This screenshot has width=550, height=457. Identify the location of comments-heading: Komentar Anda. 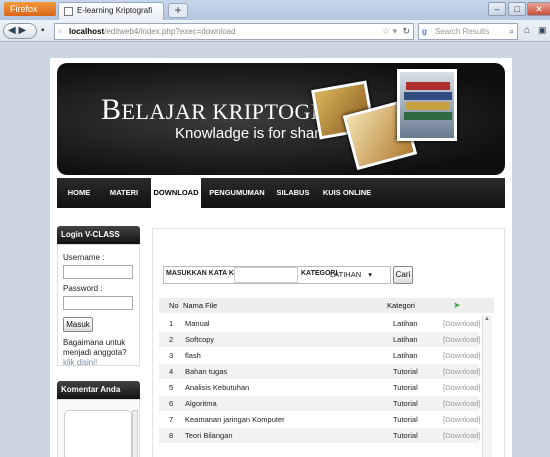
(98, 390).